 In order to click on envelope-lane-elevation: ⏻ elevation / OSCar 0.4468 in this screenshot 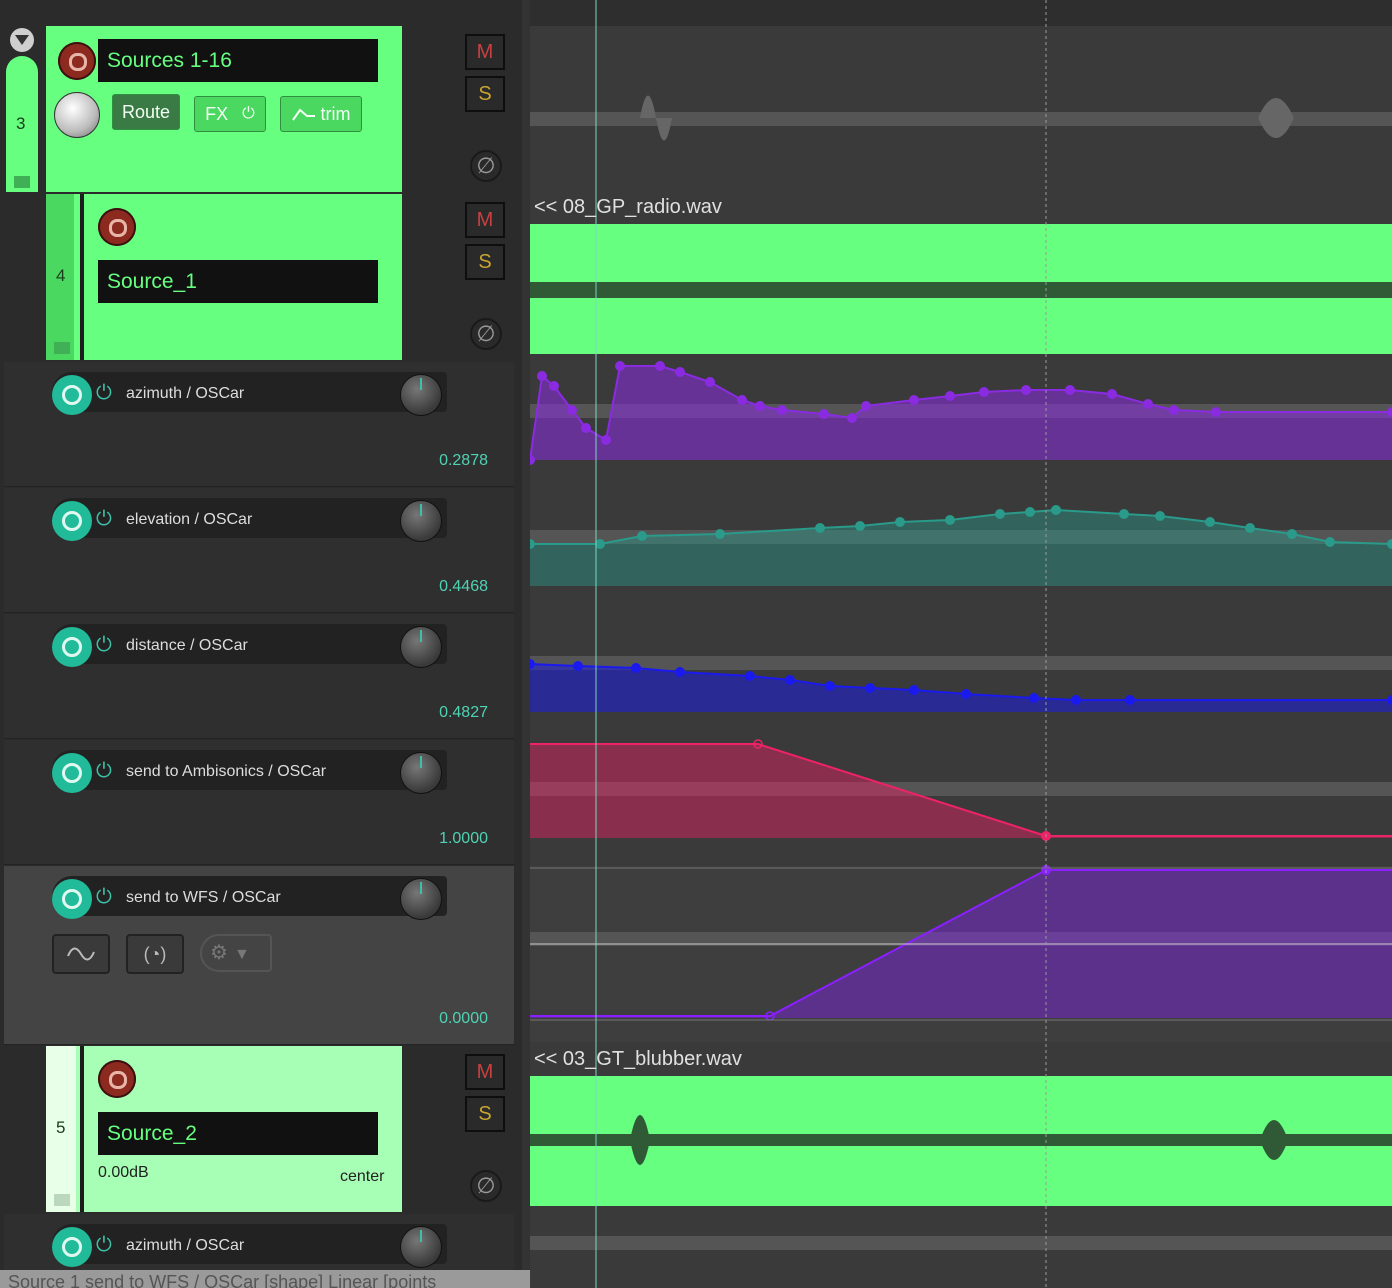, I will do `click(259, 550)`.